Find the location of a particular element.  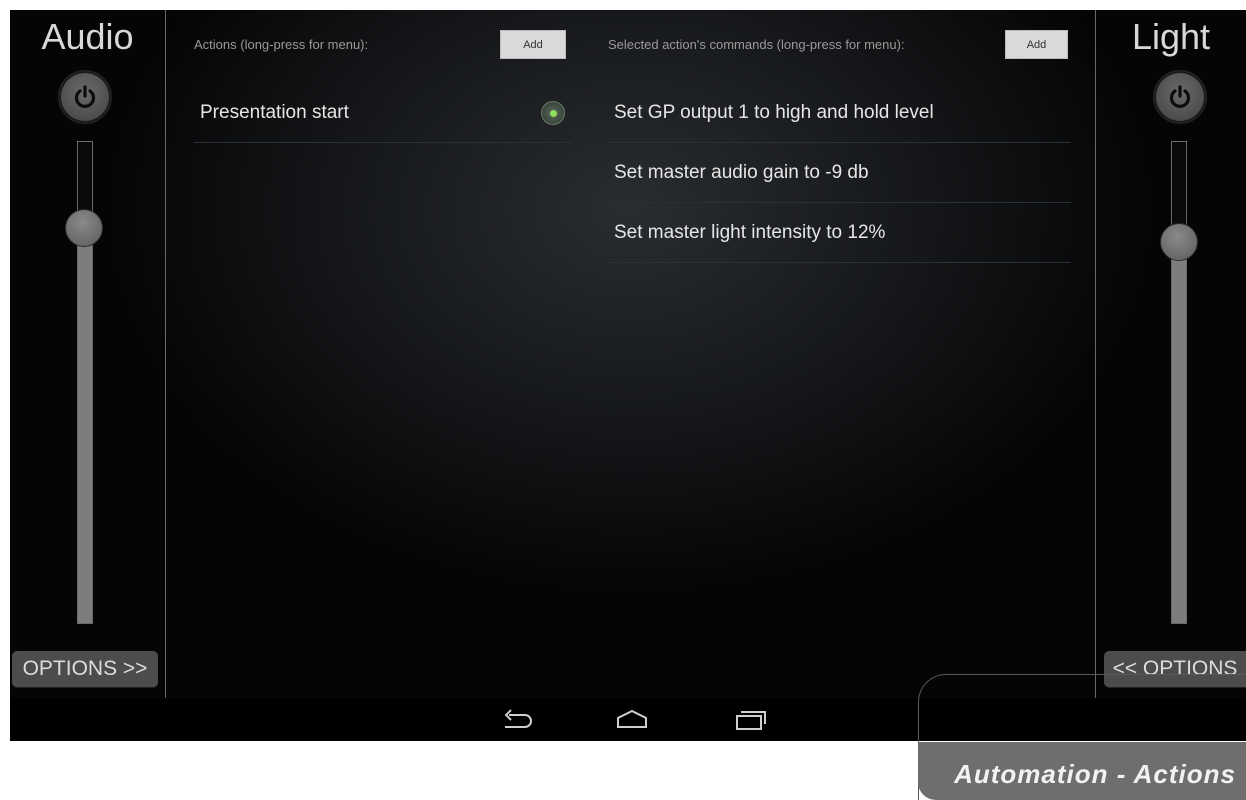

audio-level-fill is located at coordinates (85, 425).